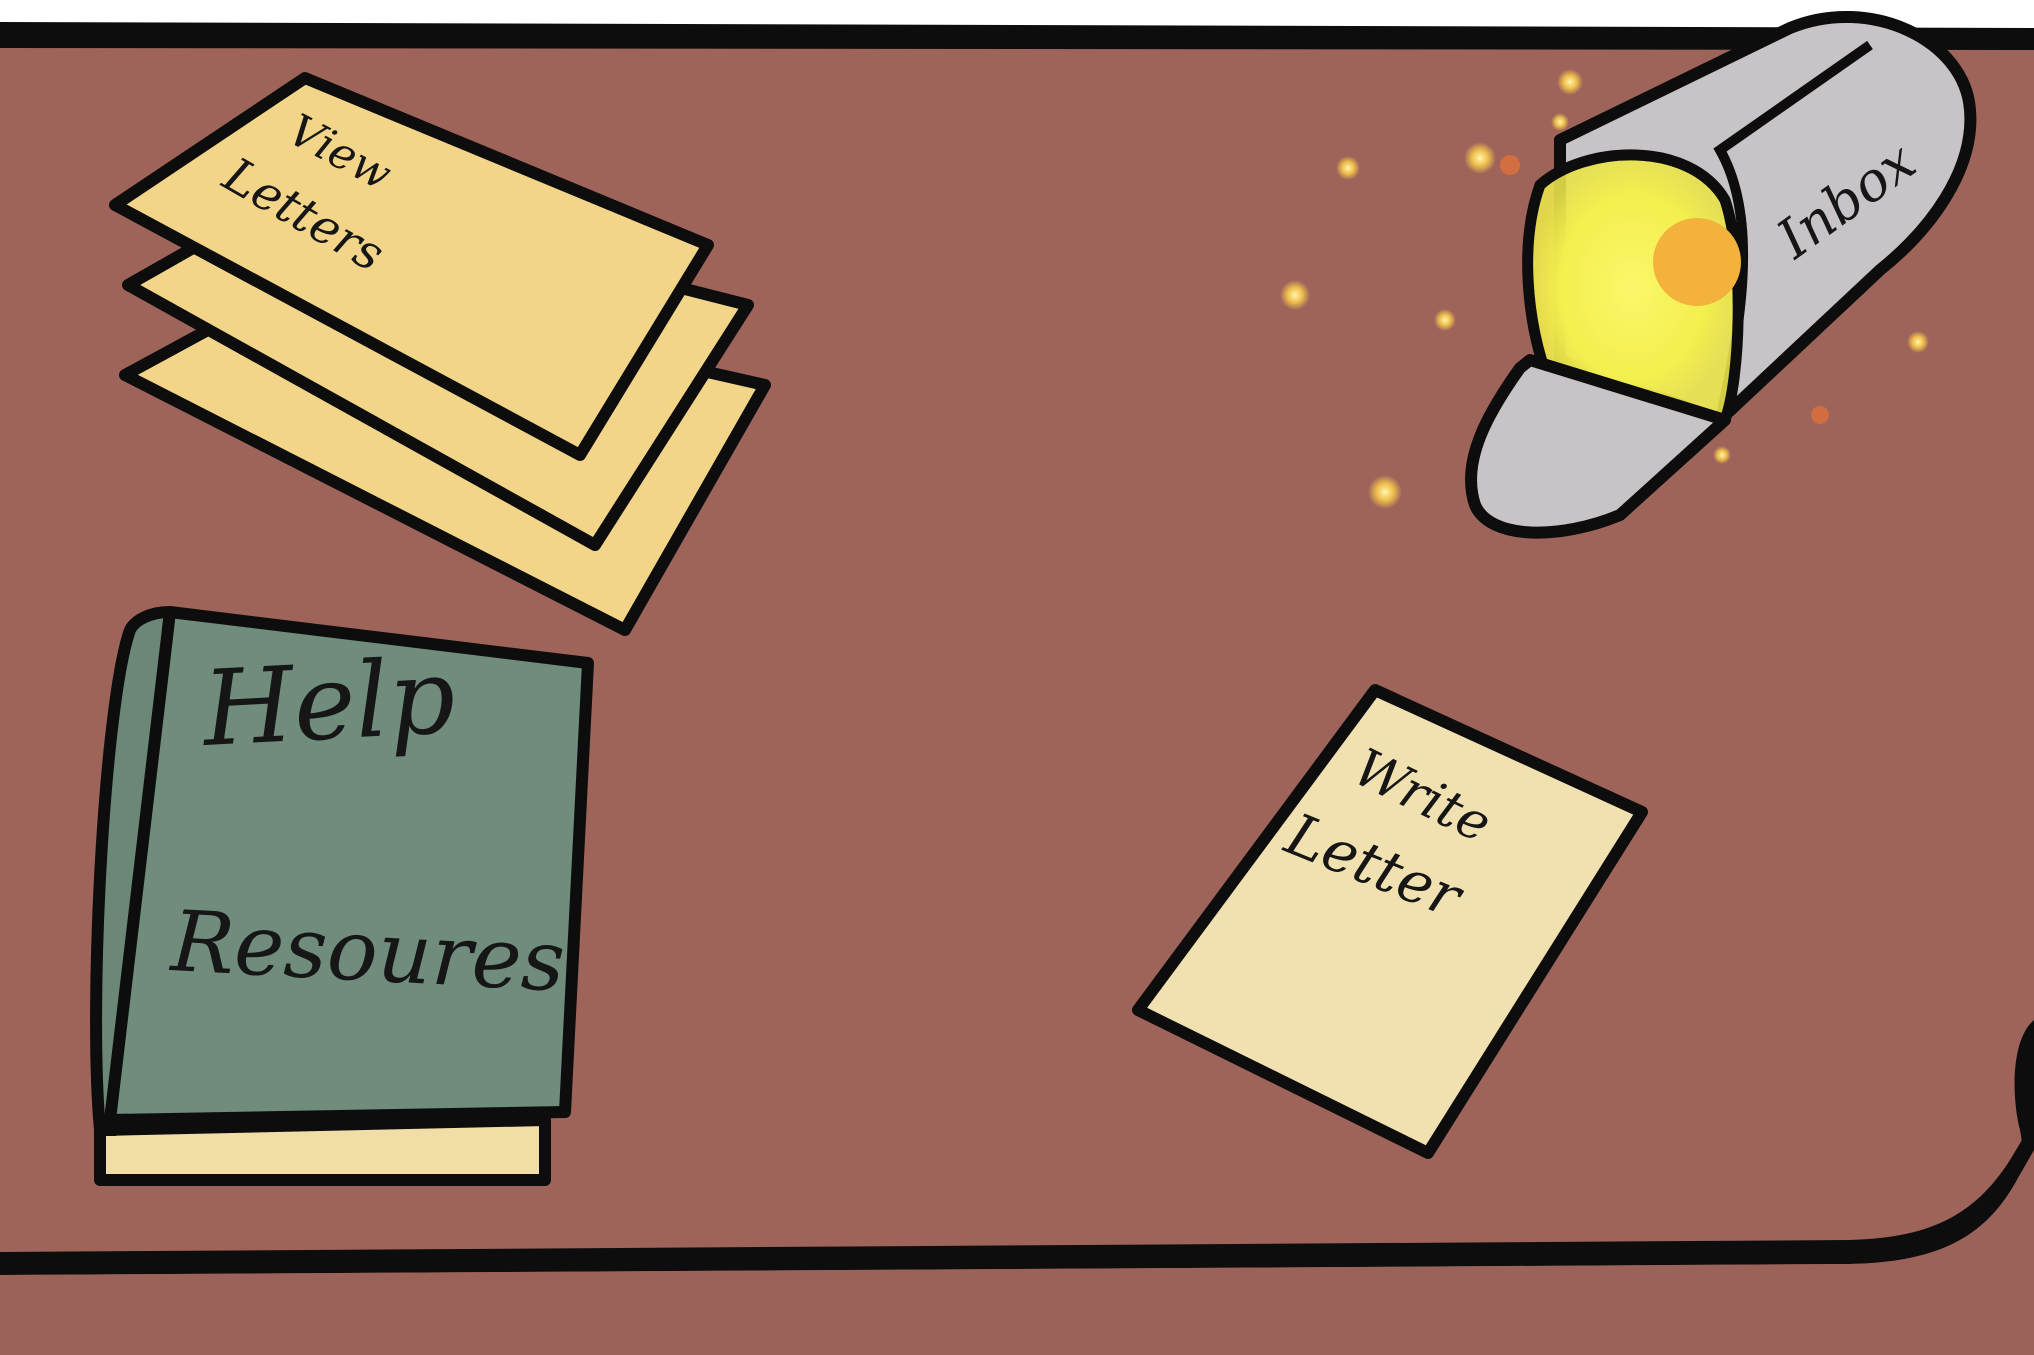  I want to click on help-resources-label-line1: Help, so click(328, 702).